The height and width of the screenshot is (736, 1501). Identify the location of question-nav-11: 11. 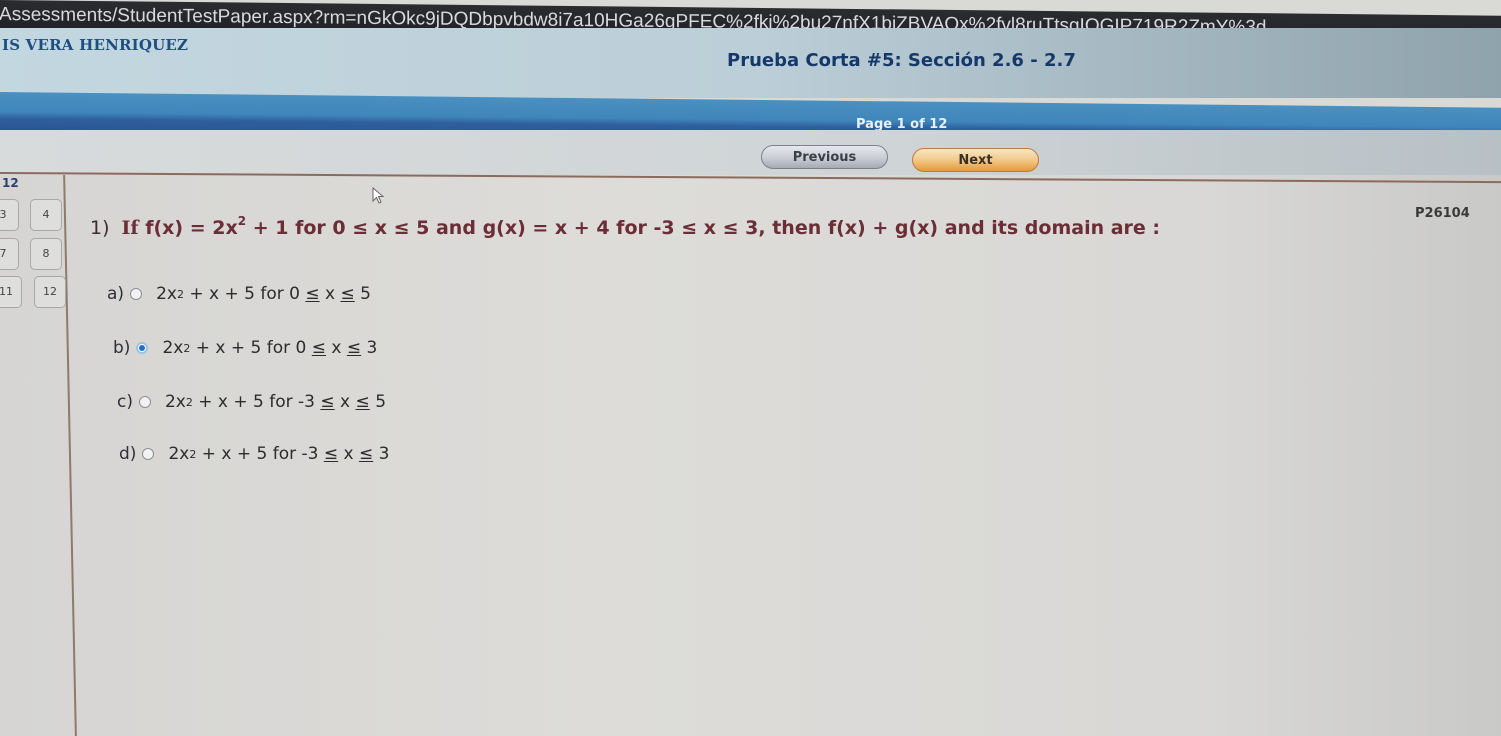
(11, 292).